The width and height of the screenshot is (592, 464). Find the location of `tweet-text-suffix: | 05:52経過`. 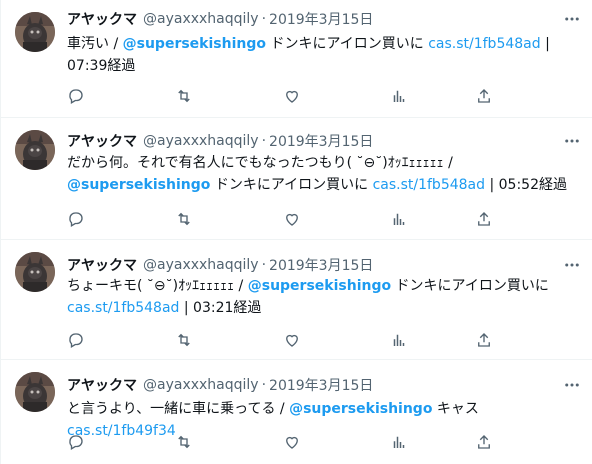

tweet-text-suffix: | 05:52経過 is located at coordinates (526, 185).